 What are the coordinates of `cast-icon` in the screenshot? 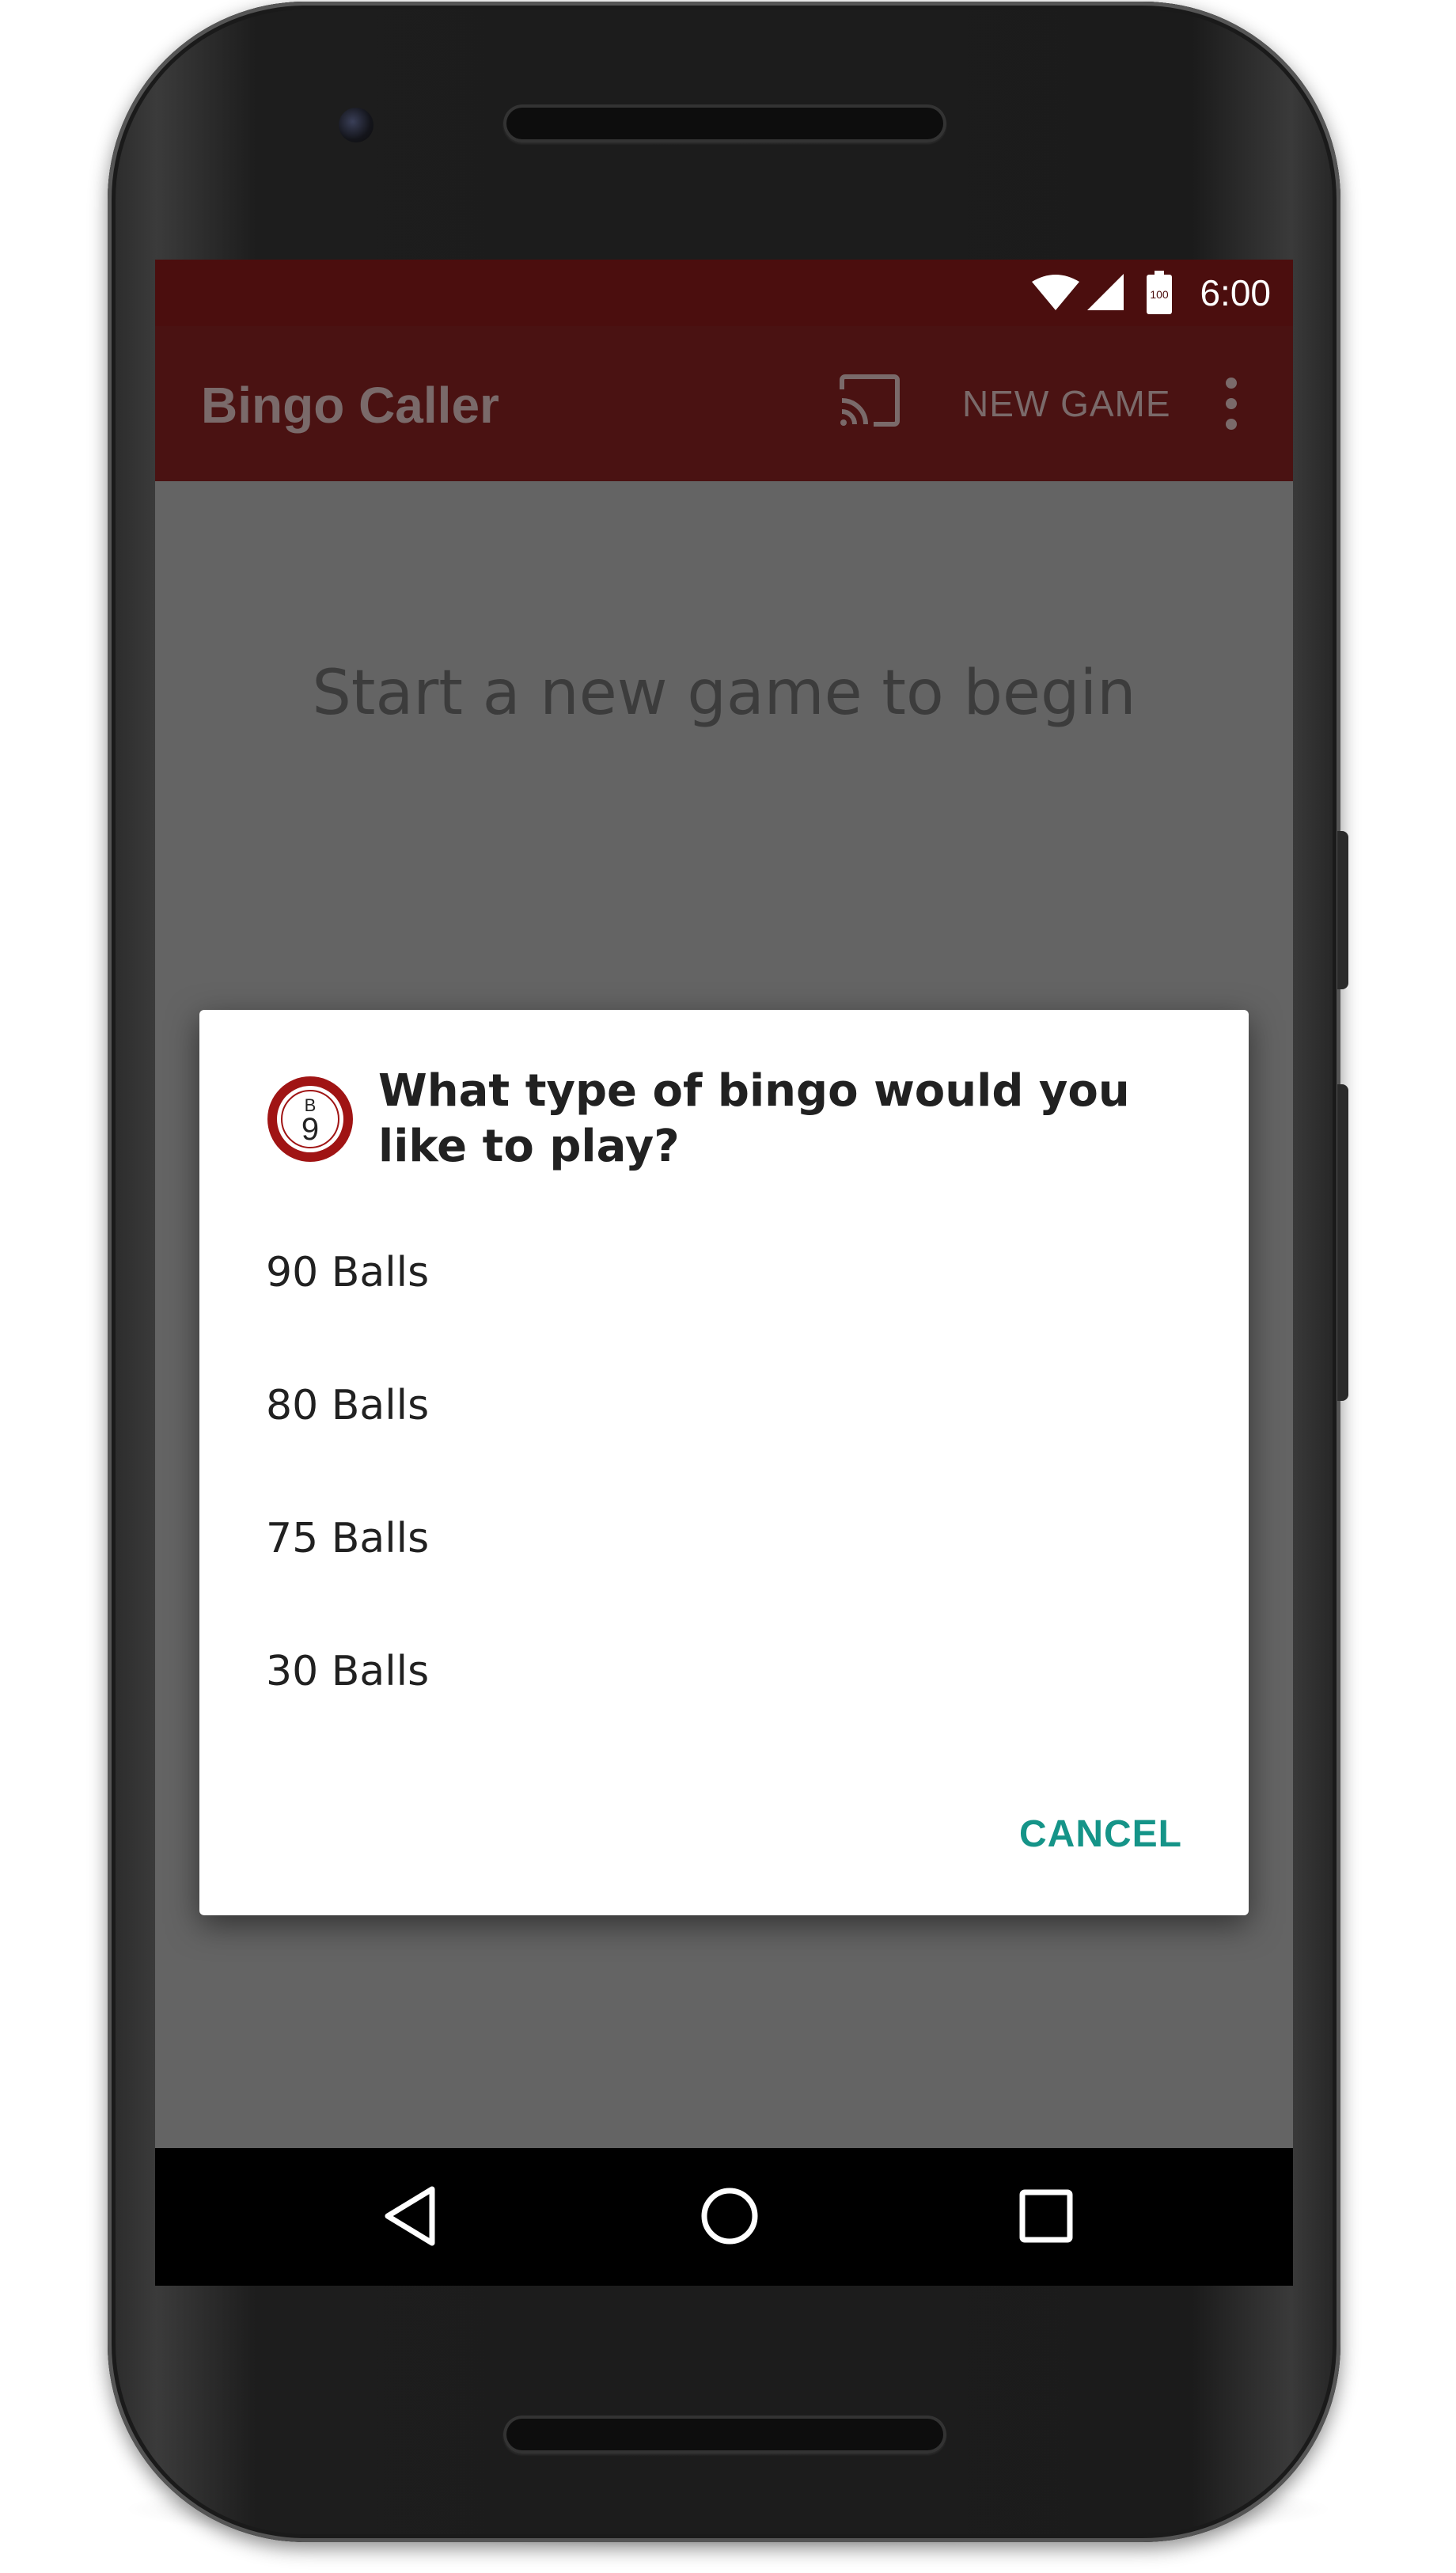 It's located at (869, 402).